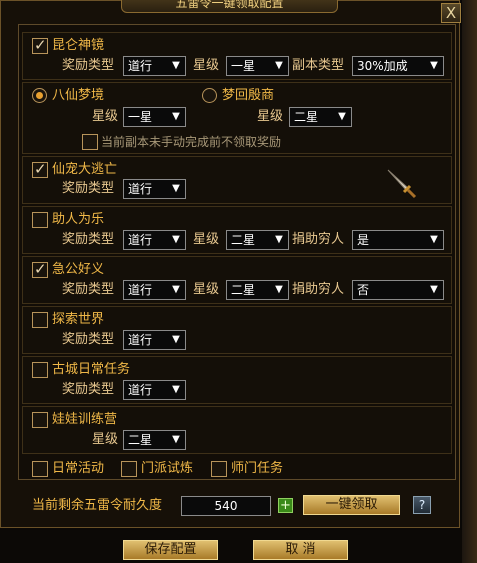 This screenshot has width=477, height=563. I want to click on background-scene-strip, so click(469, 281).